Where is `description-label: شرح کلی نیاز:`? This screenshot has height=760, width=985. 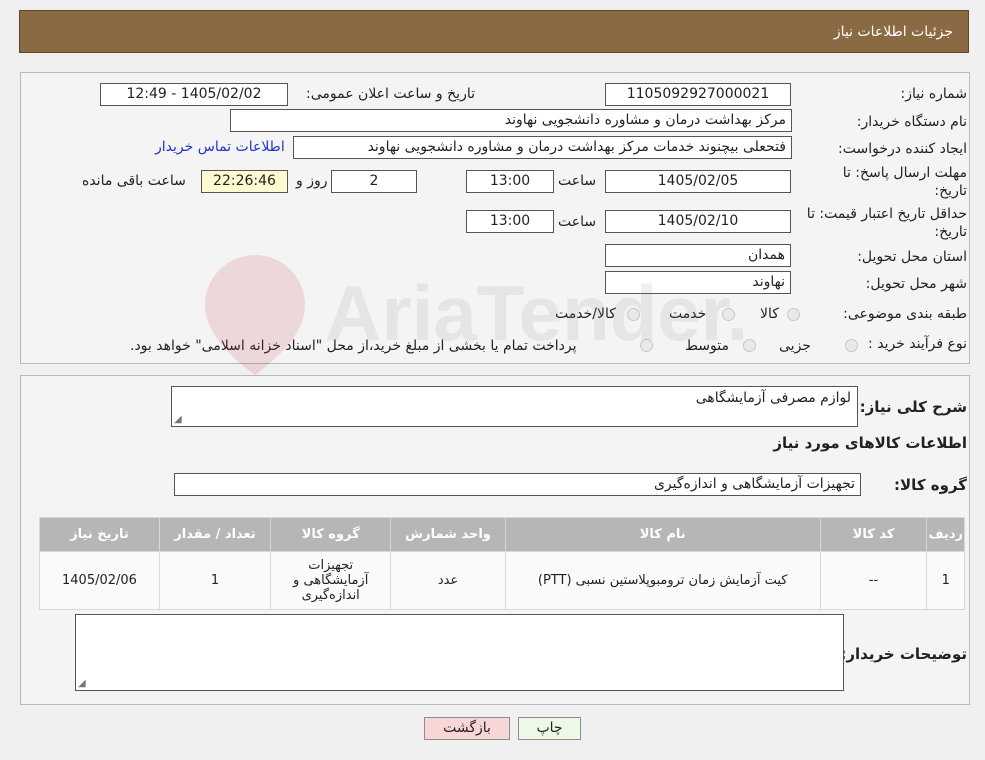 description-label: شرح کلی نیاز: is located at coordinates (913, 407).